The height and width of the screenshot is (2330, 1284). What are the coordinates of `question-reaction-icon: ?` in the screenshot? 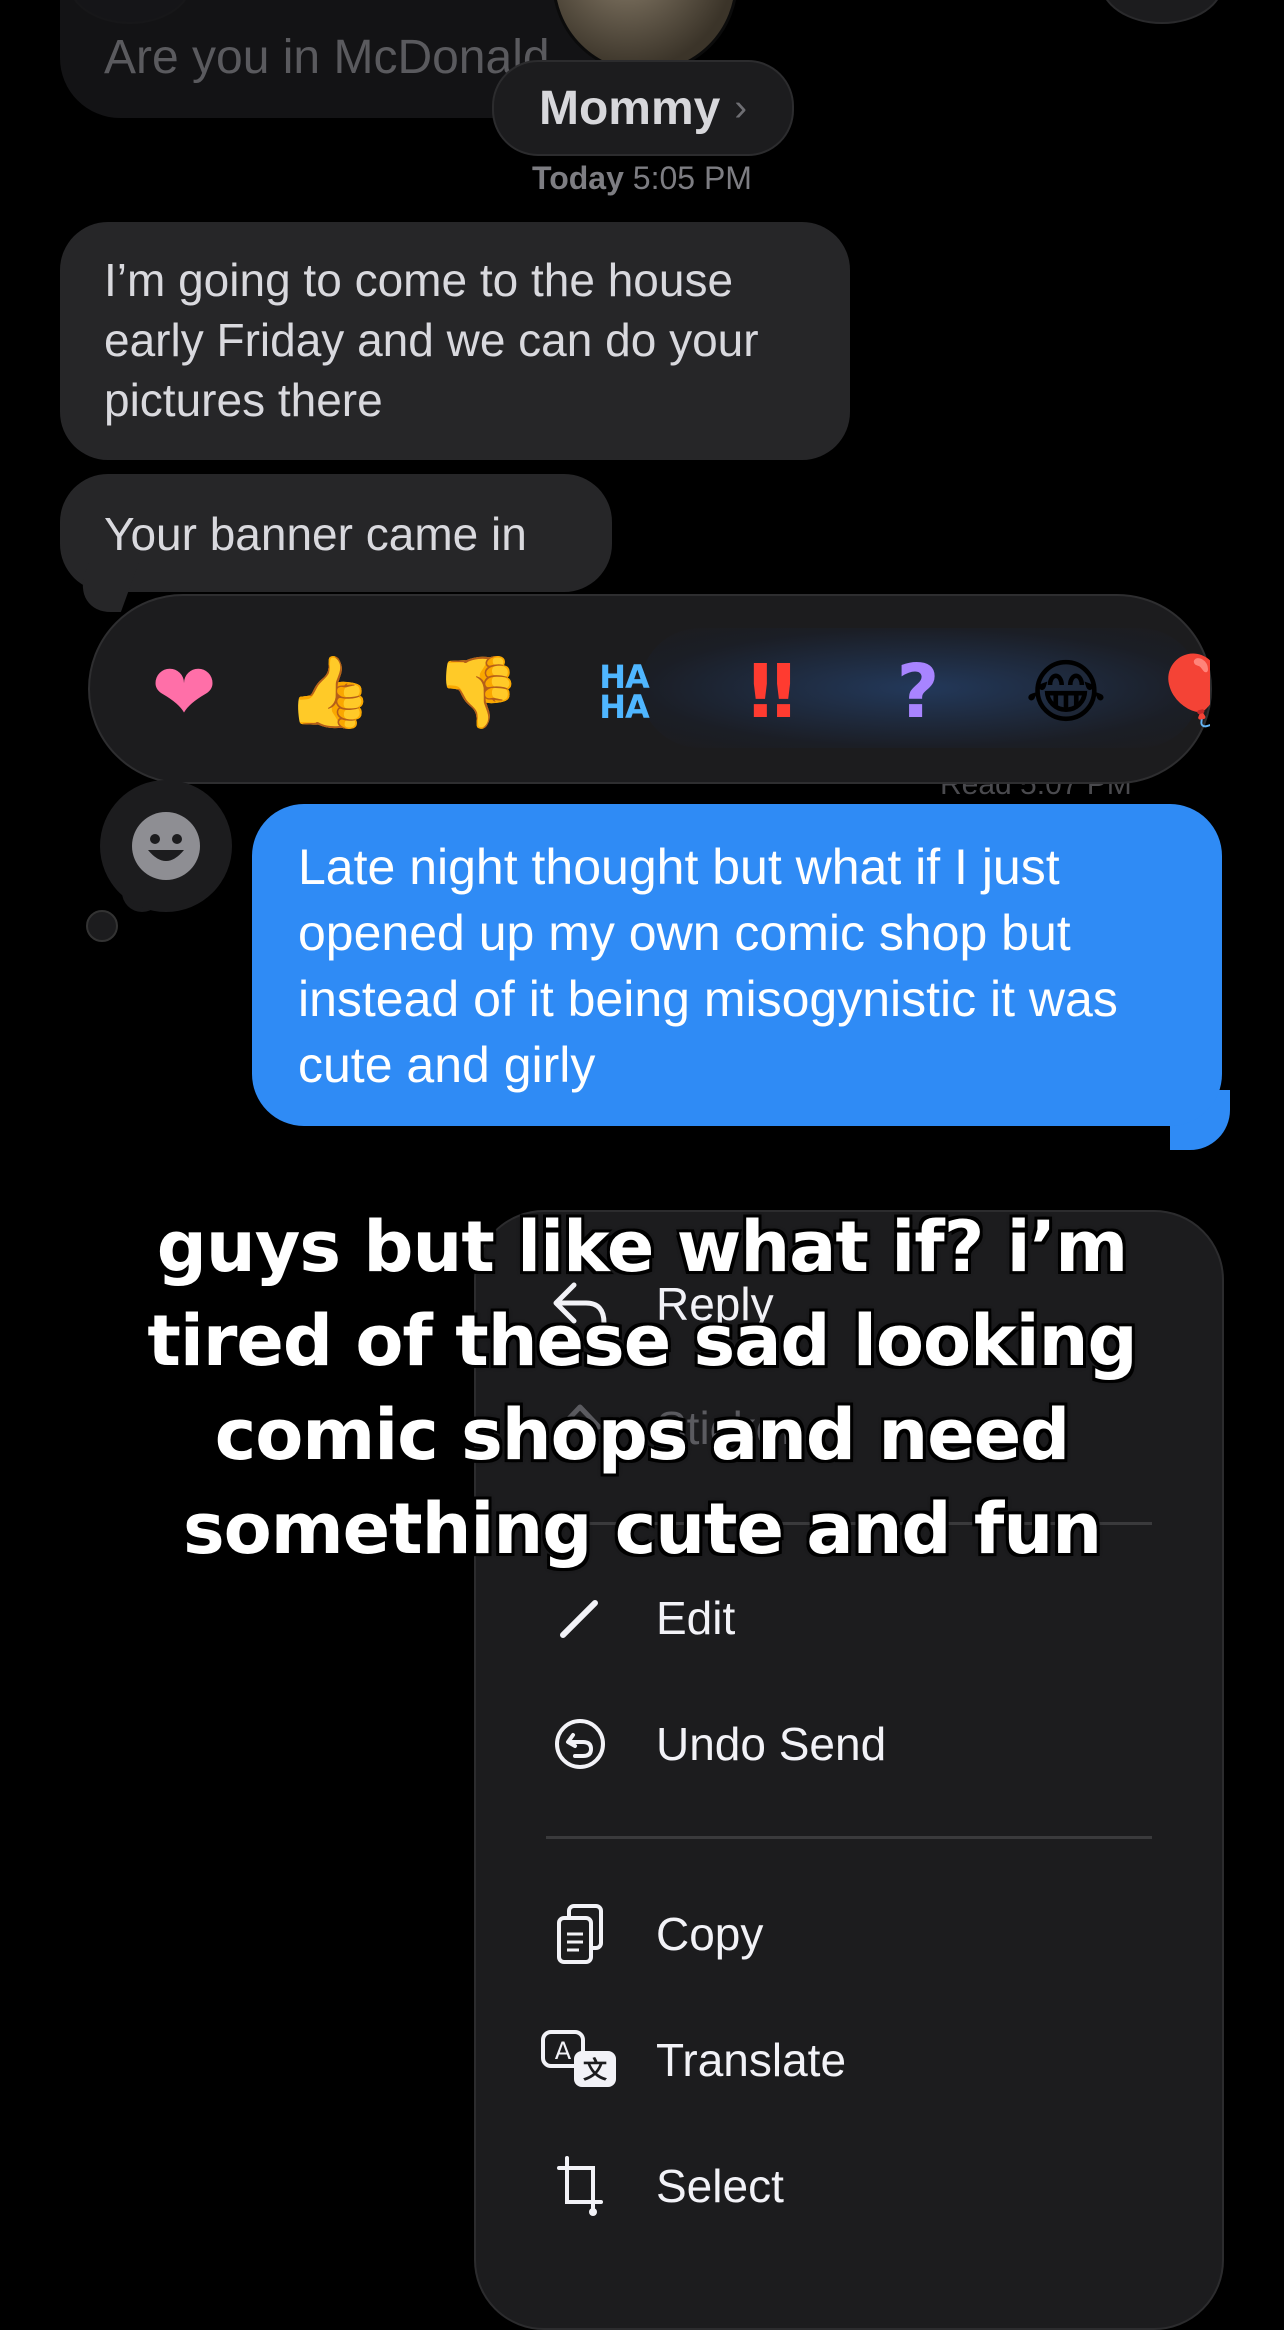 It's located at (918, 692).